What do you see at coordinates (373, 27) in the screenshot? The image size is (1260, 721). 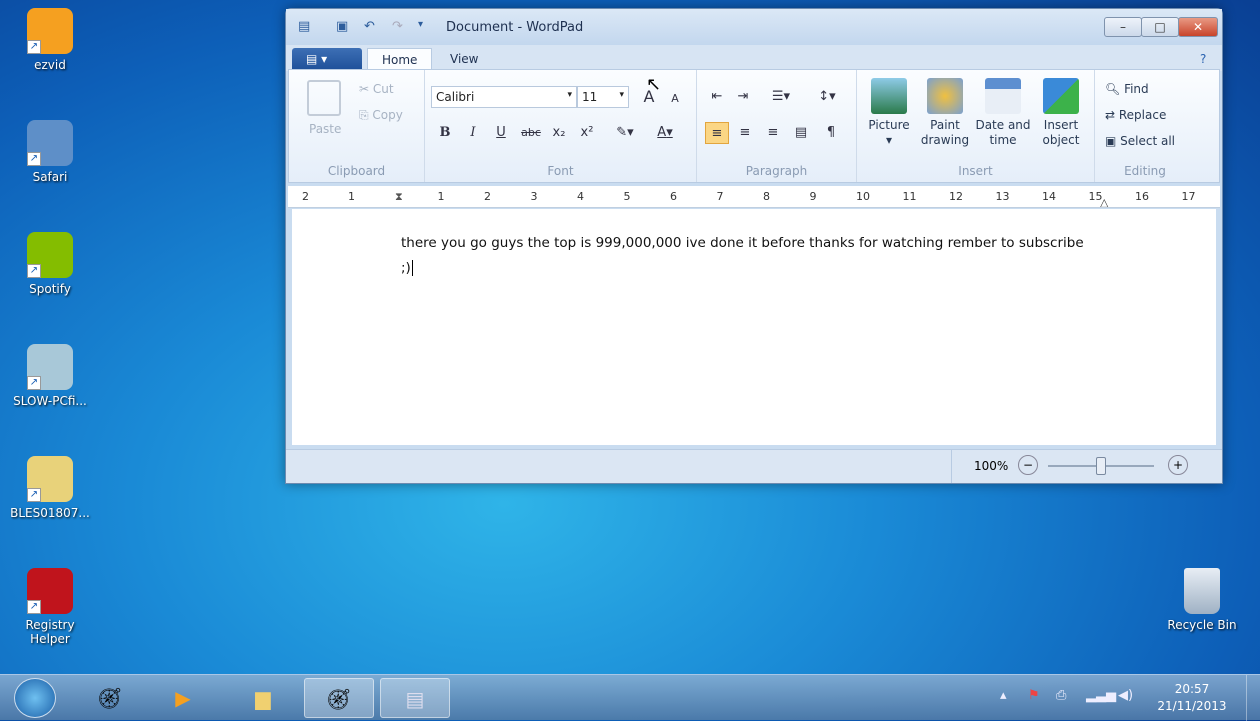 I see `undo-icon: ↶` at bounding box center [373, 27].